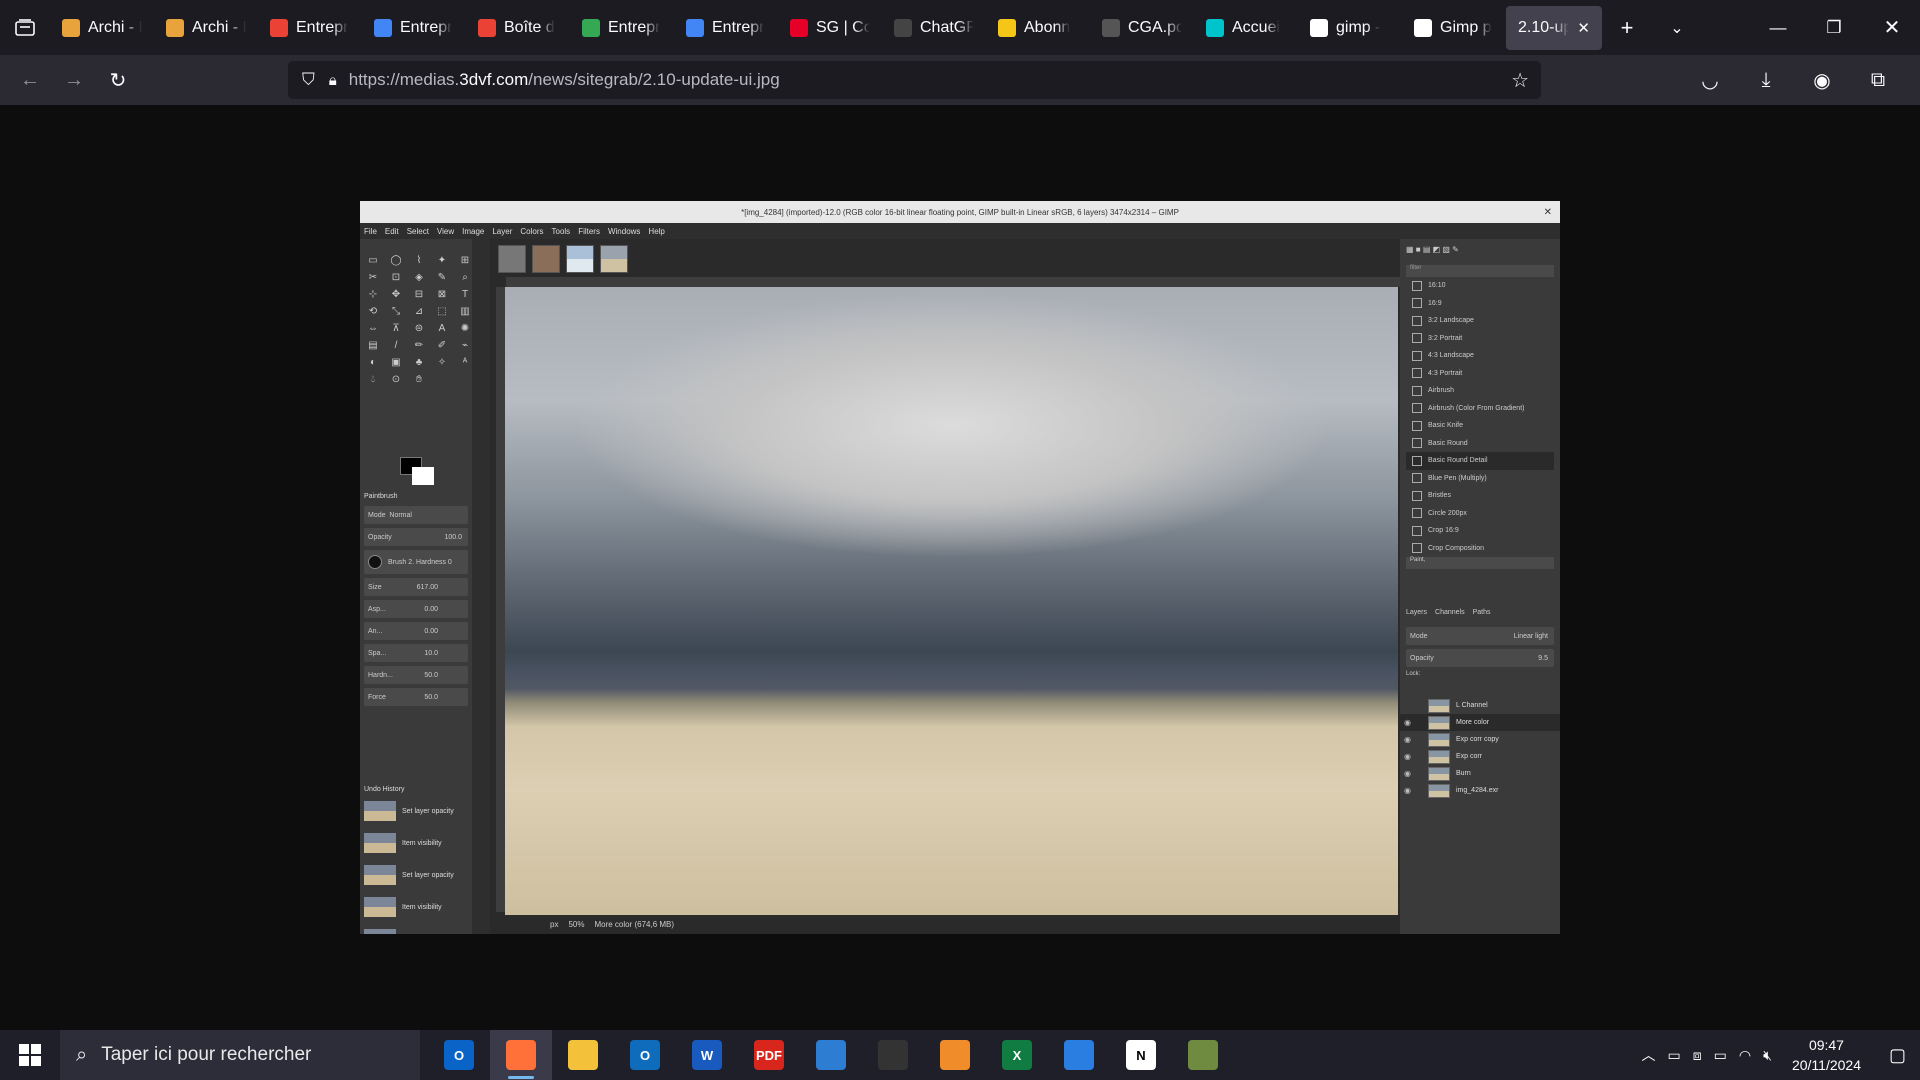  I want to click on menu-button: ≡, so click(1916, 80).